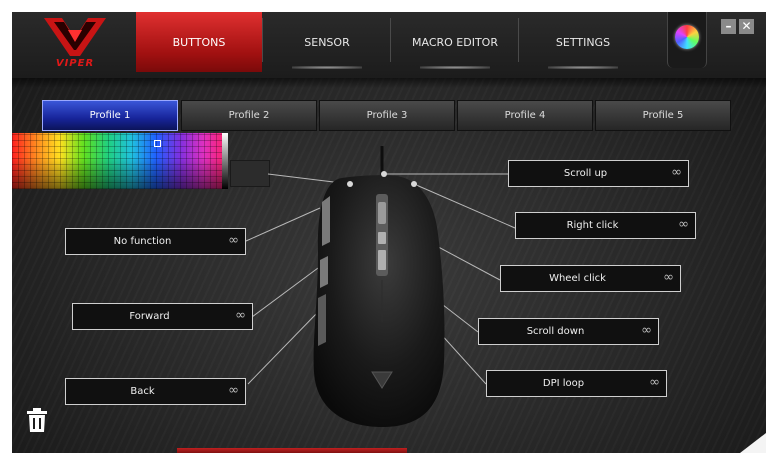  Describe the element at coordinates (382, 213) in the screenshot. I see `scroll-wheel` at that location.